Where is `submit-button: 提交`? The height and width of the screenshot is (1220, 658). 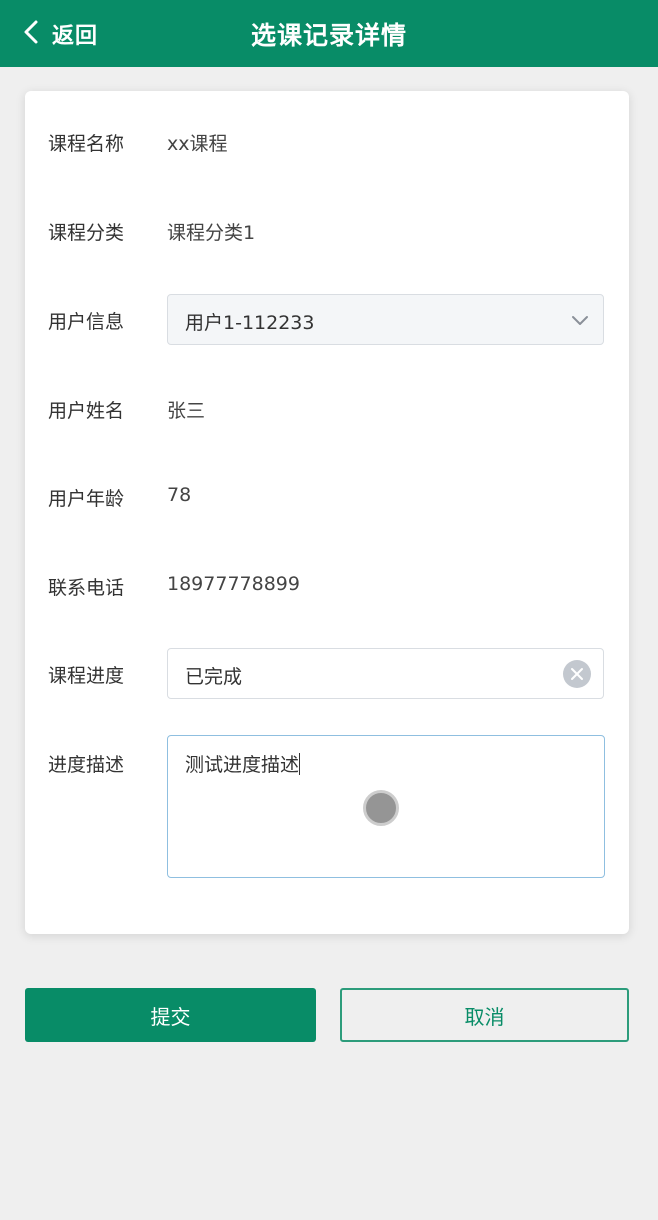 submit-button: 提交 is located at coordinates (170, 1015).